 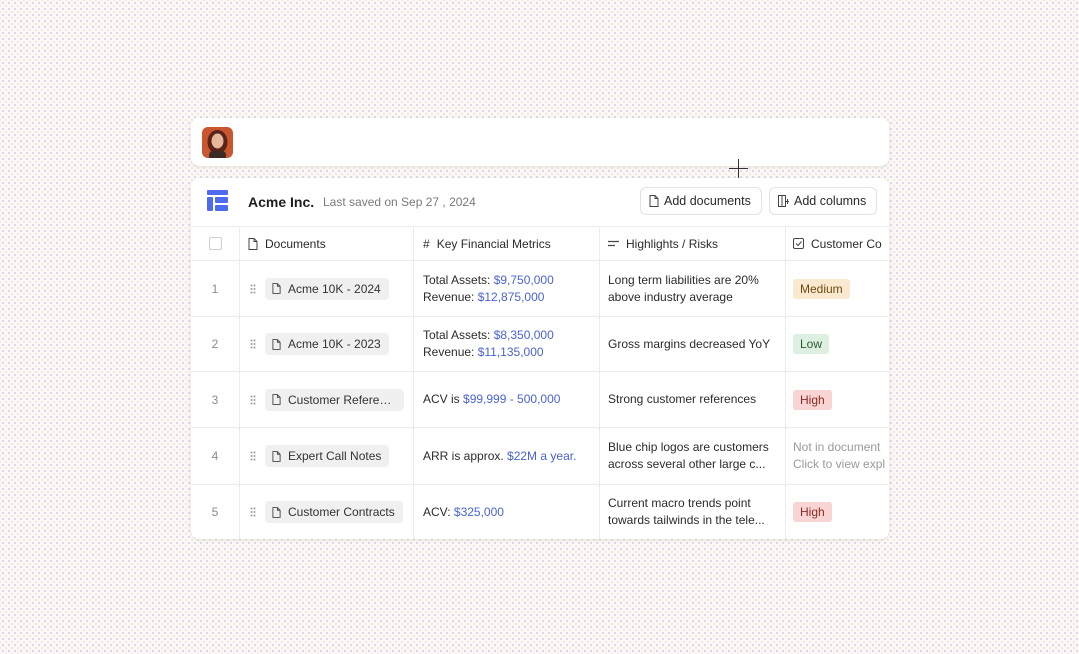 What do you see at coordinates (524, 280) in the screenshot?
I see `metric-value: $9,750,000` at bounding box center [524, 280].